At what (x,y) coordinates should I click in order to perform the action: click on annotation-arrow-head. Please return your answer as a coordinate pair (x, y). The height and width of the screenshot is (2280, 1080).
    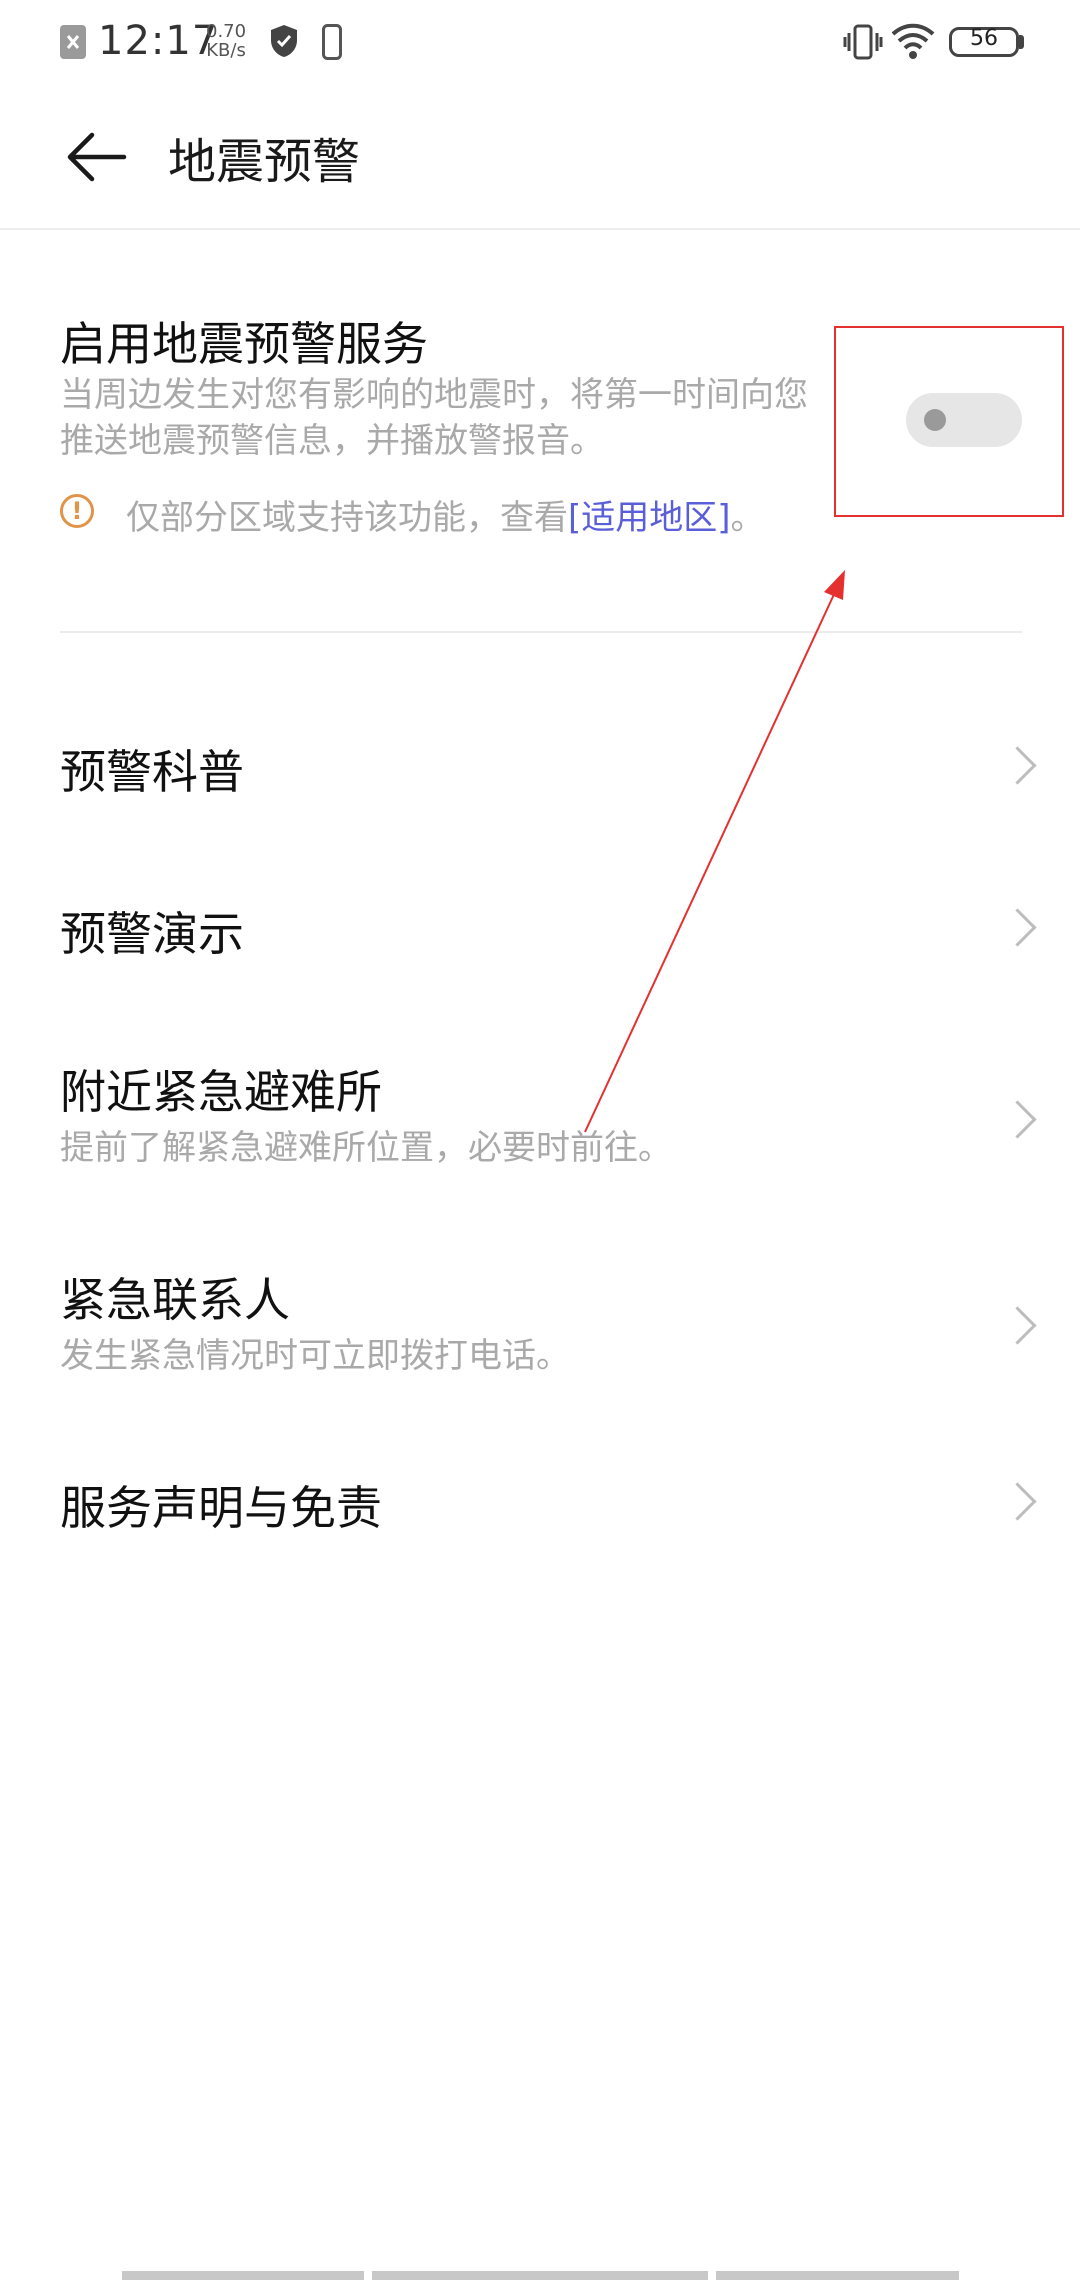
    Looking at the image, I should click on (834, 585).